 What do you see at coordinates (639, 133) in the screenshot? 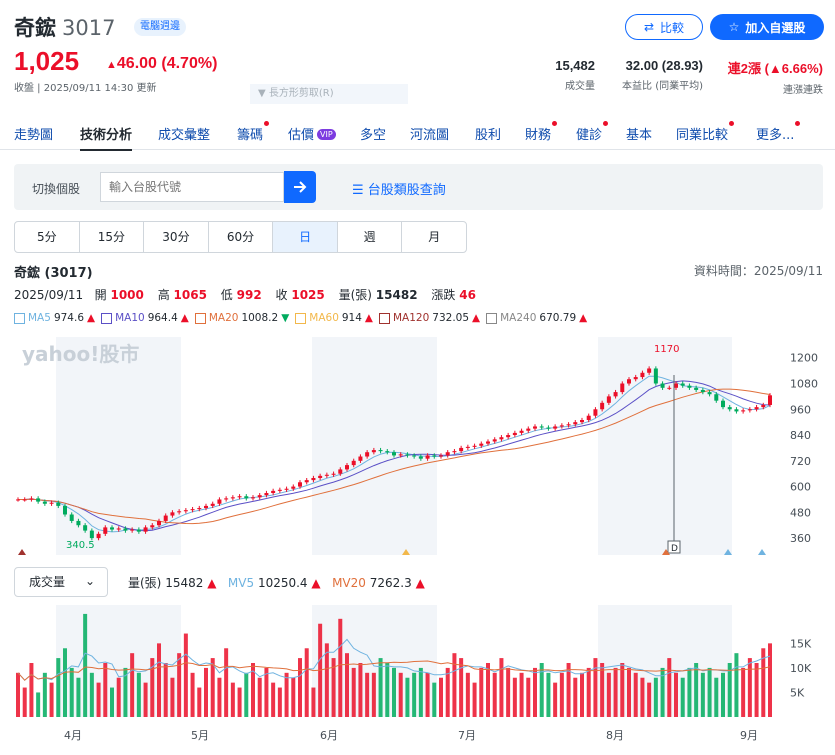
I see `tab-basic: 基本` at bounding box center [639, 133].